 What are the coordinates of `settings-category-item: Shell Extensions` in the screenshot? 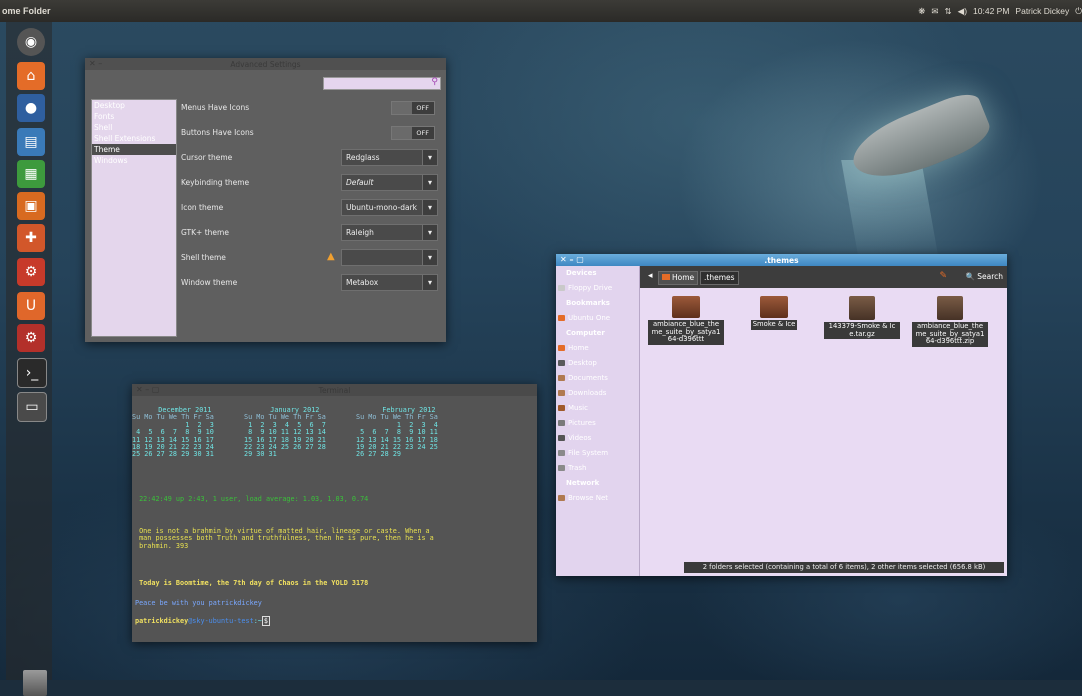 It's located at (134, 138).